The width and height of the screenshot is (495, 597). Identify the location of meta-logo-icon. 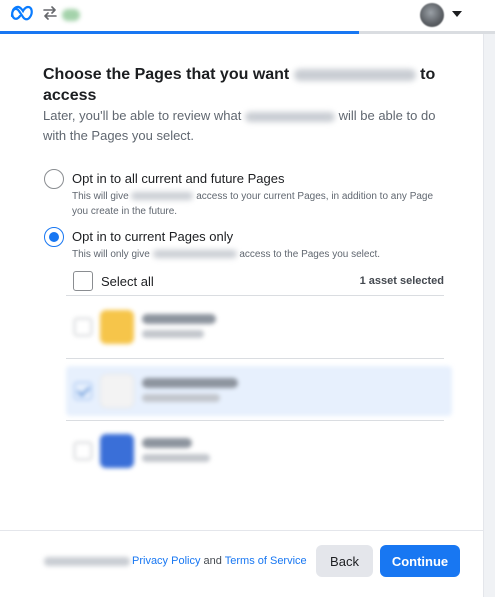
(23, 13).